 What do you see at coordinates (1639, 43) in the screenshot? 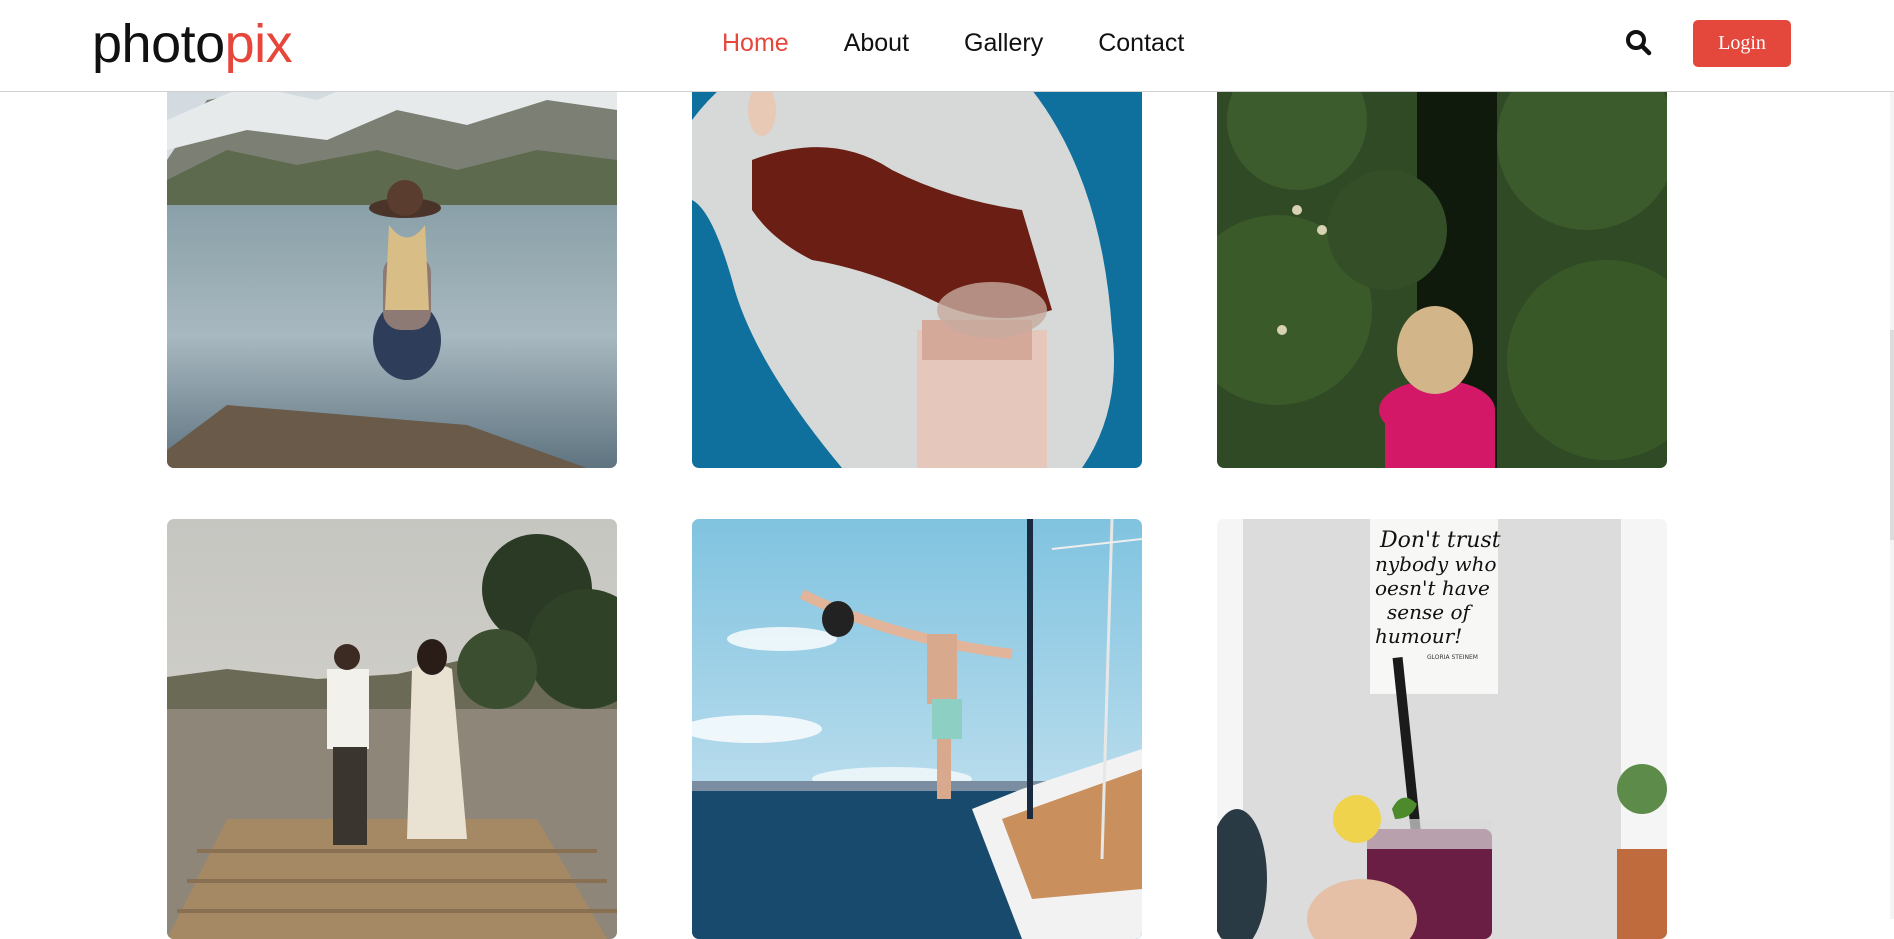
I see `search-icon` at bounding box center [1639, 43].